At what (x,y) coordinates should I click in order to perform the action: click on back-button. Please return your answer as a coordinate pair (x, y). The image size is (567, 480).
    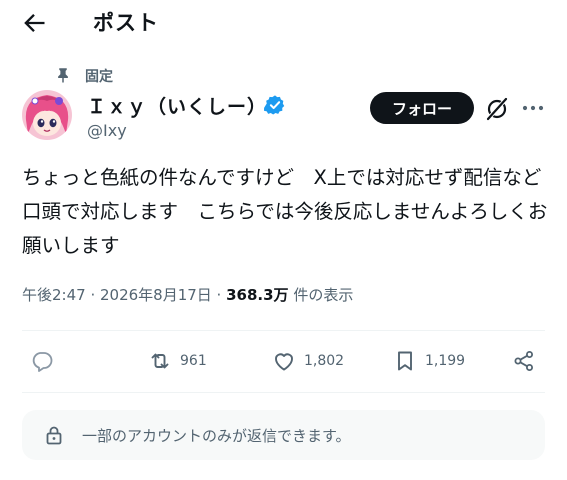
    Looking at the image, I should click on (34, 23).